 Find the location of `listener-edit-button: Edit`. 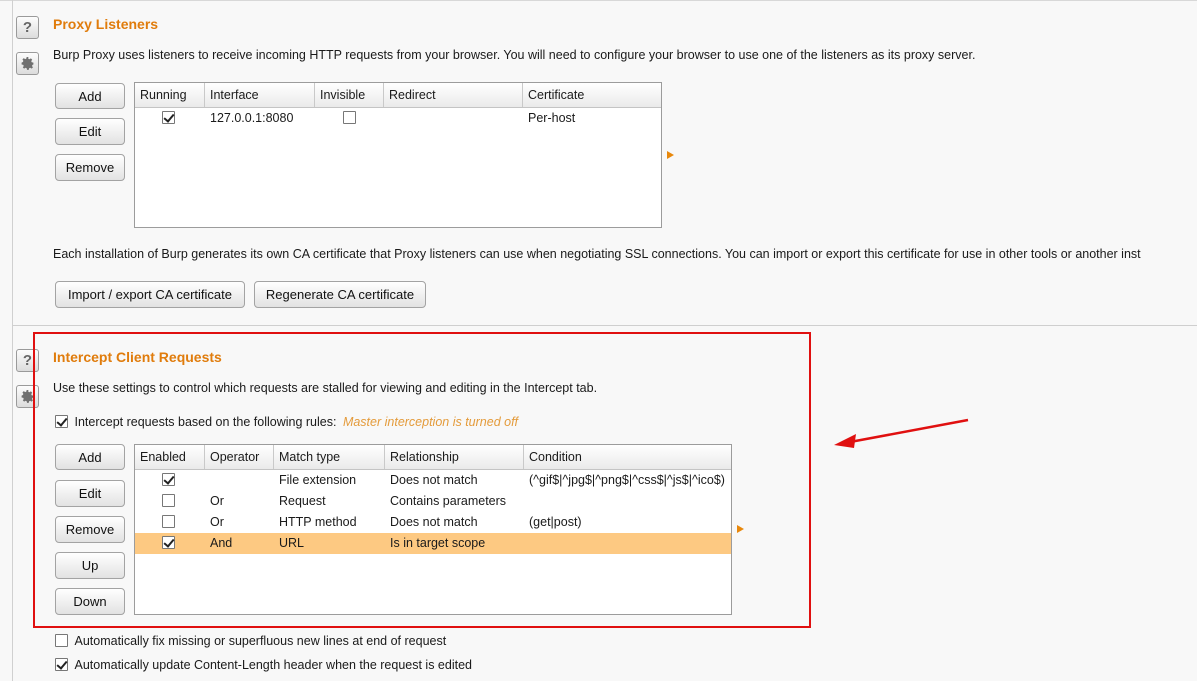

listener-edit-button: Edit is located at coordinates (90, 131).